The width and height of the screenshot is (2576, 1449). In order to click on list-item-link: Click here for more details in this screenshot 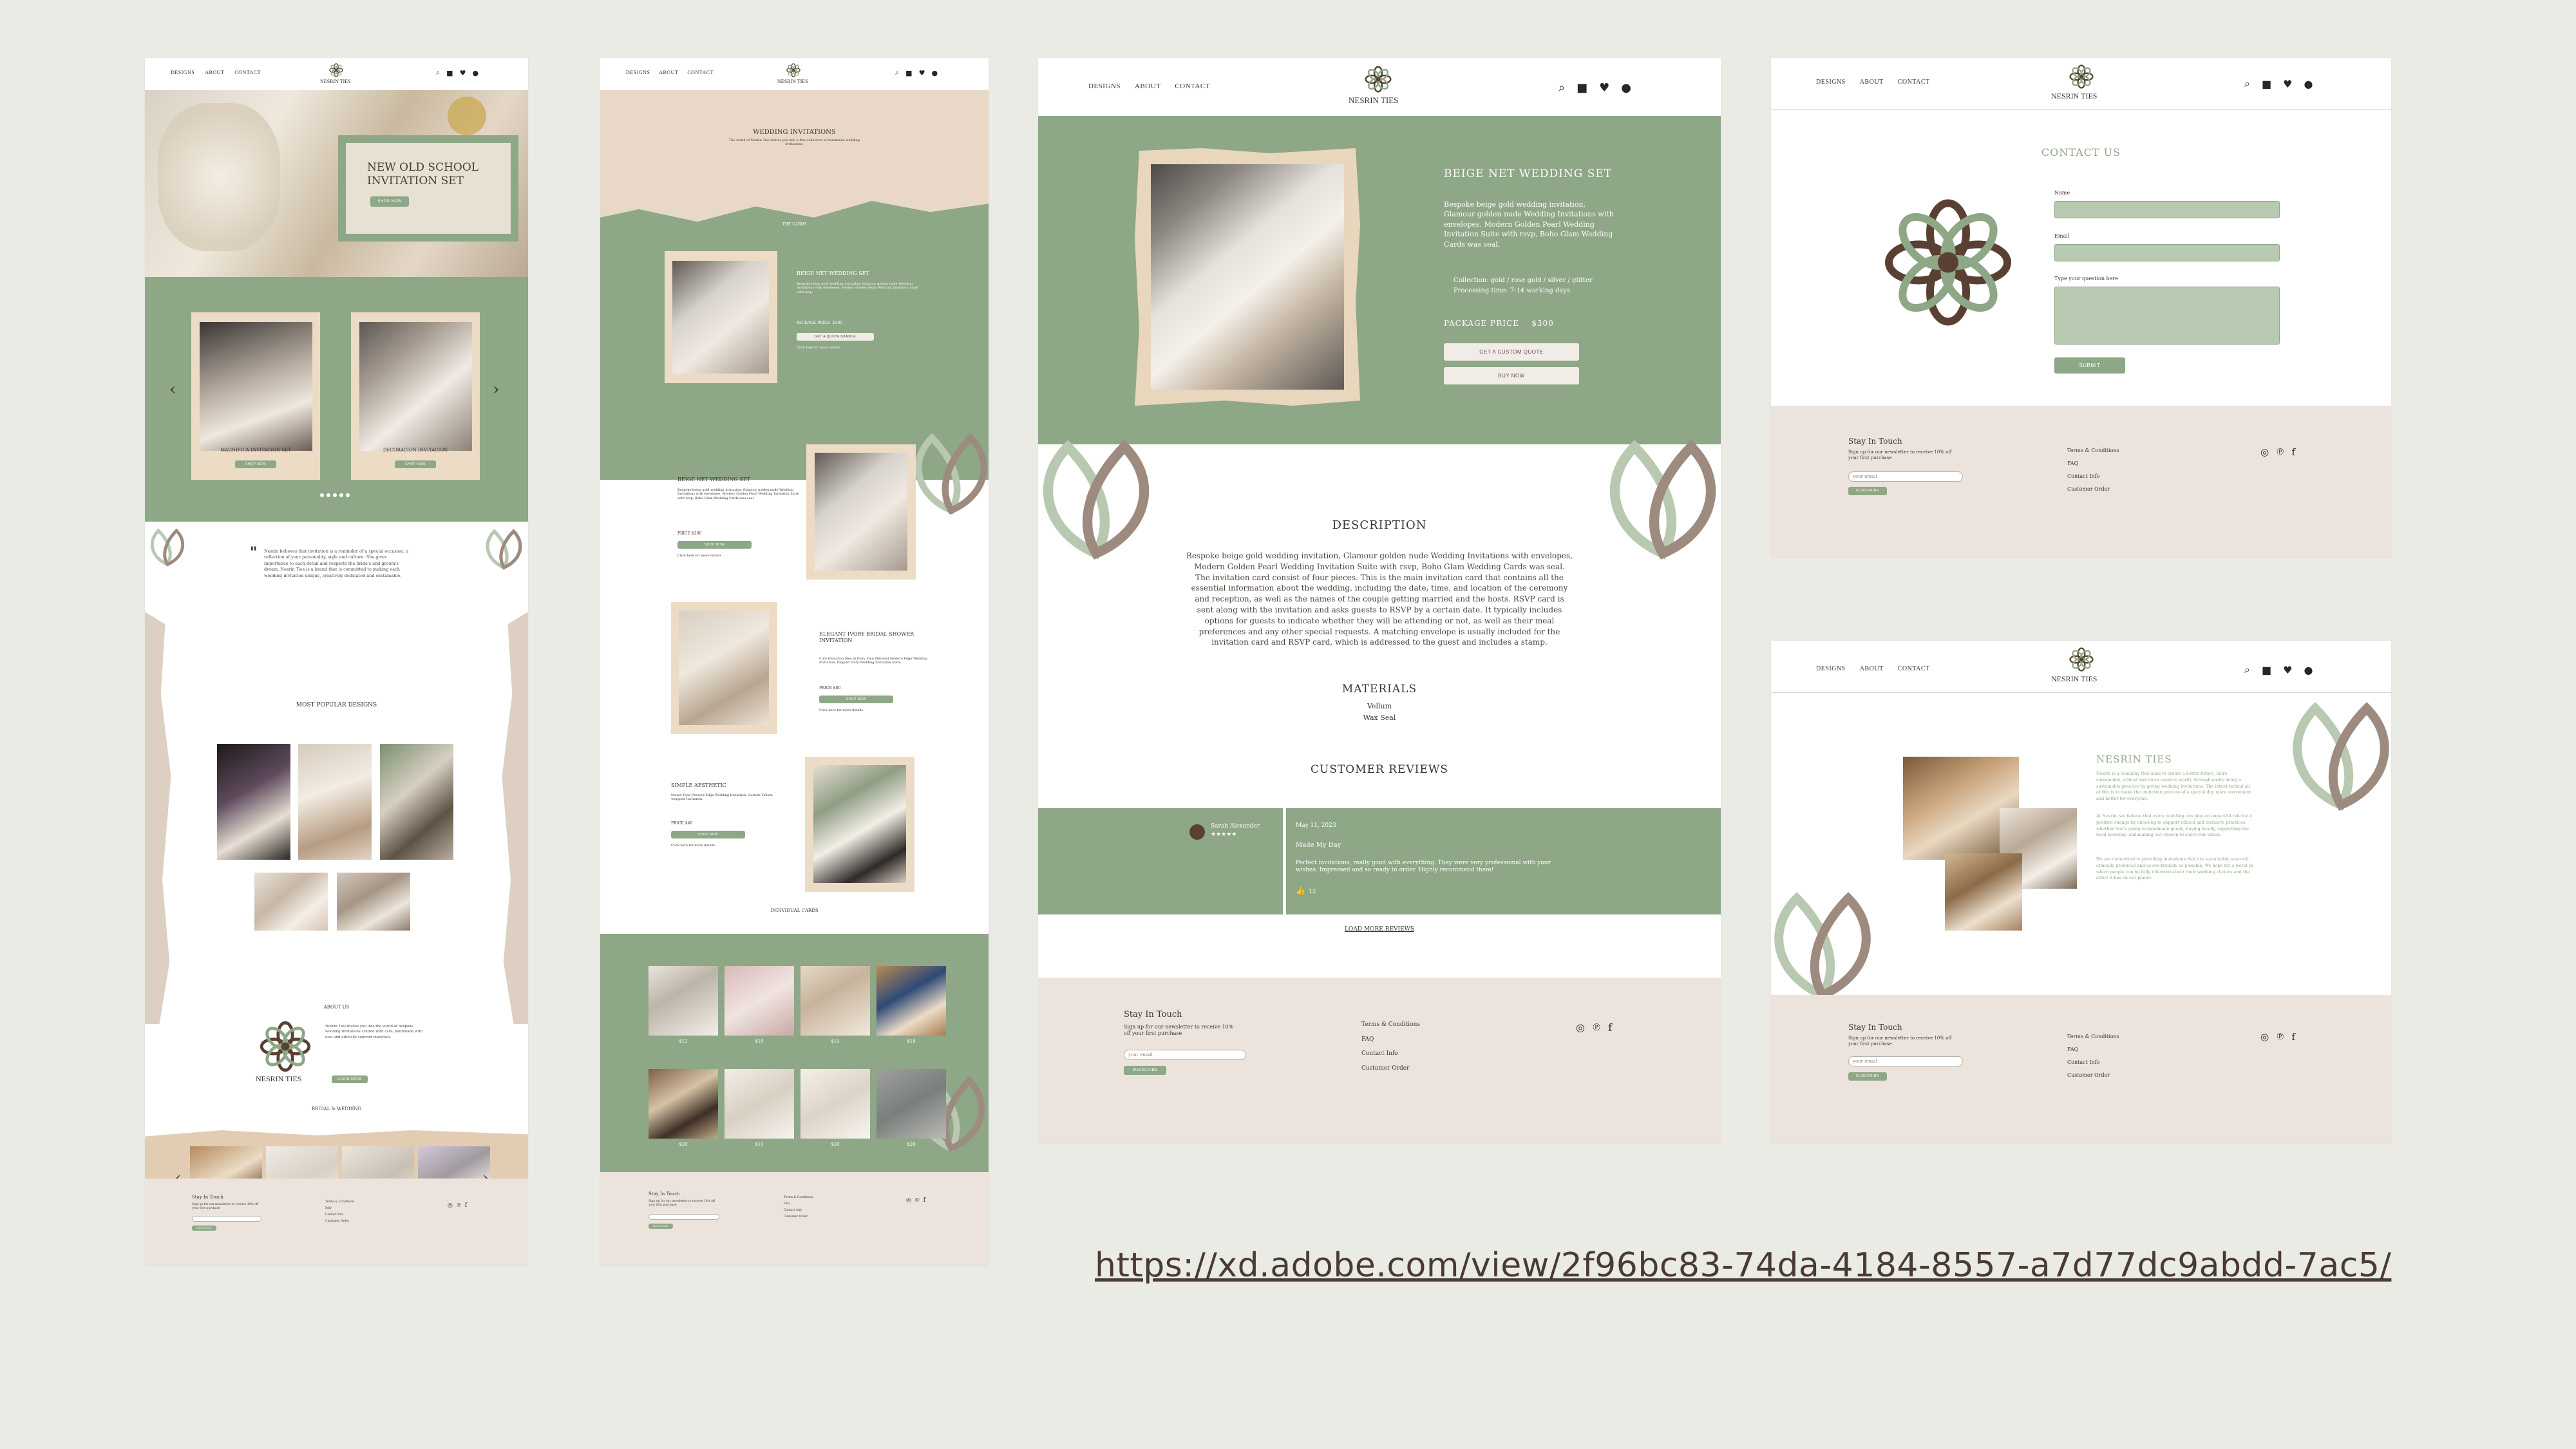, I will do `click(841, 710)`.